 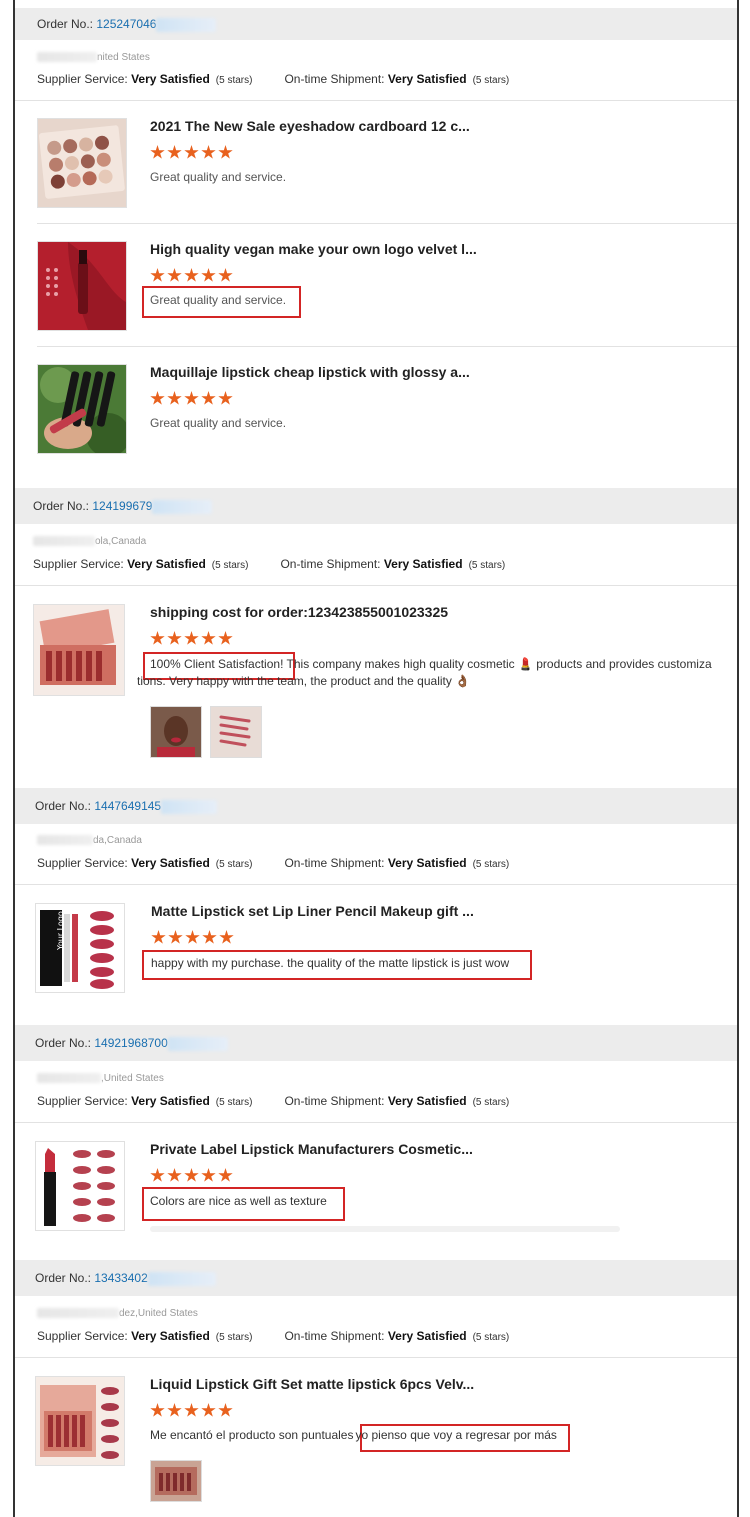 I want to click on buyer-location: da,Canada, so click(x=89, y=840).